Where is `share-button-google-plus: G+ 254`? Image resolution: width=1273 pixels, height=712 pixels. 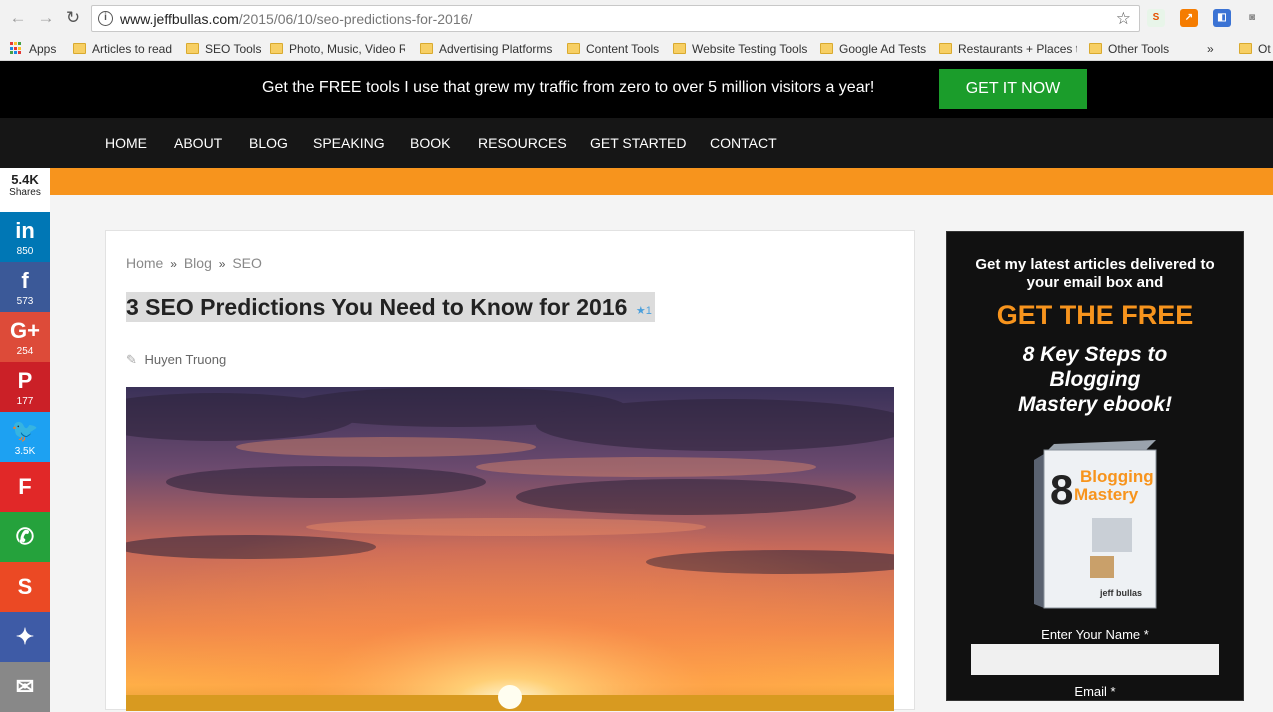
share-button-google-plus: G+ 254 is located at coordinates (25, 337).